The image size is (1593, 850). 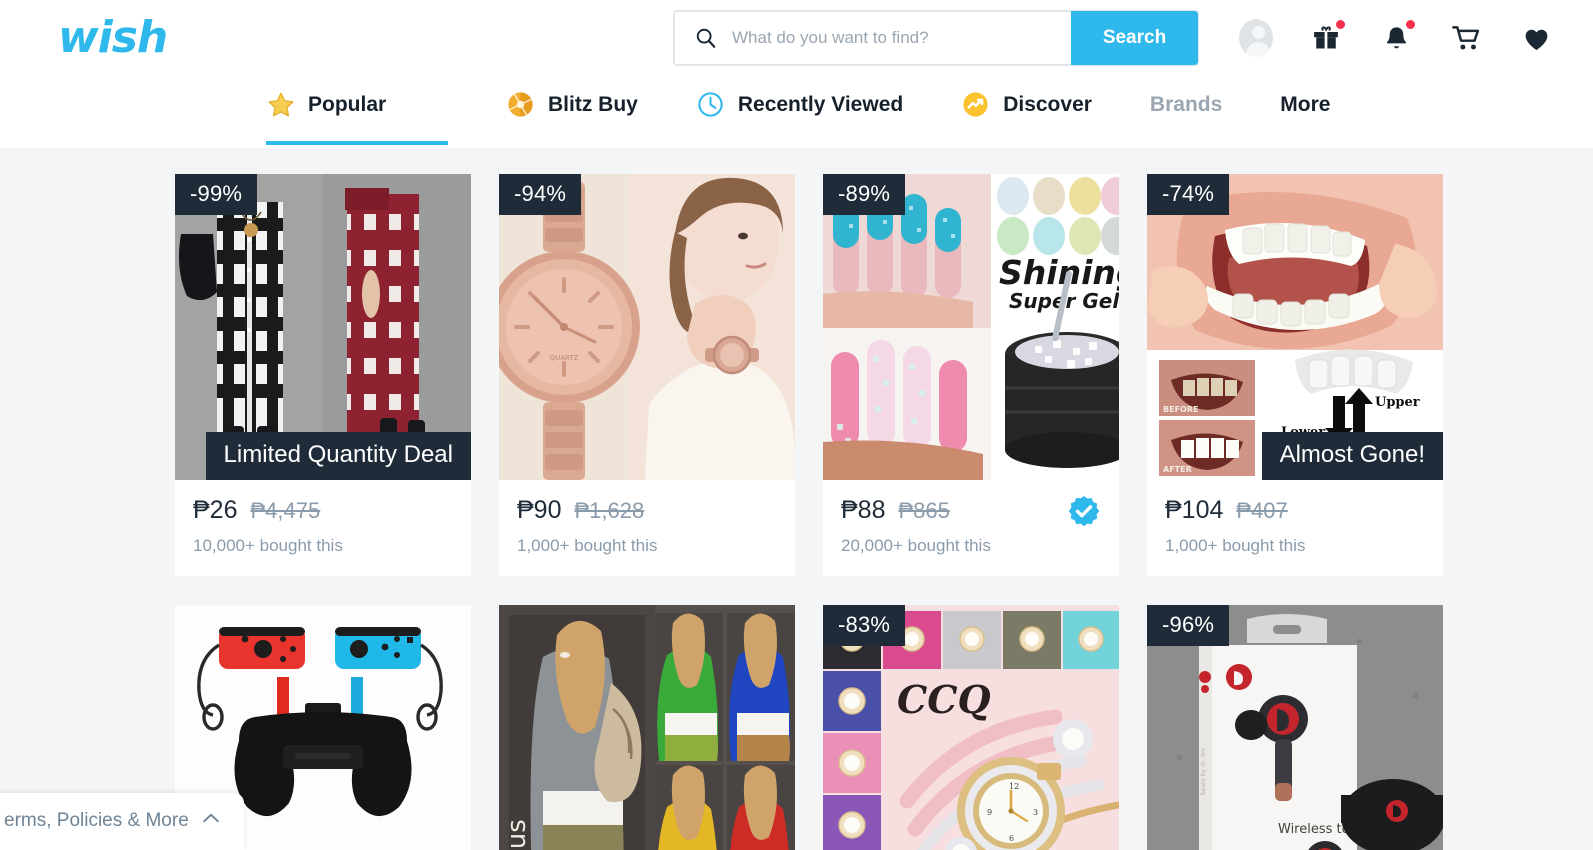 I want to click on product-image: BEFORE AFTER Upper Lower -74, so click(x=1295, y=327).